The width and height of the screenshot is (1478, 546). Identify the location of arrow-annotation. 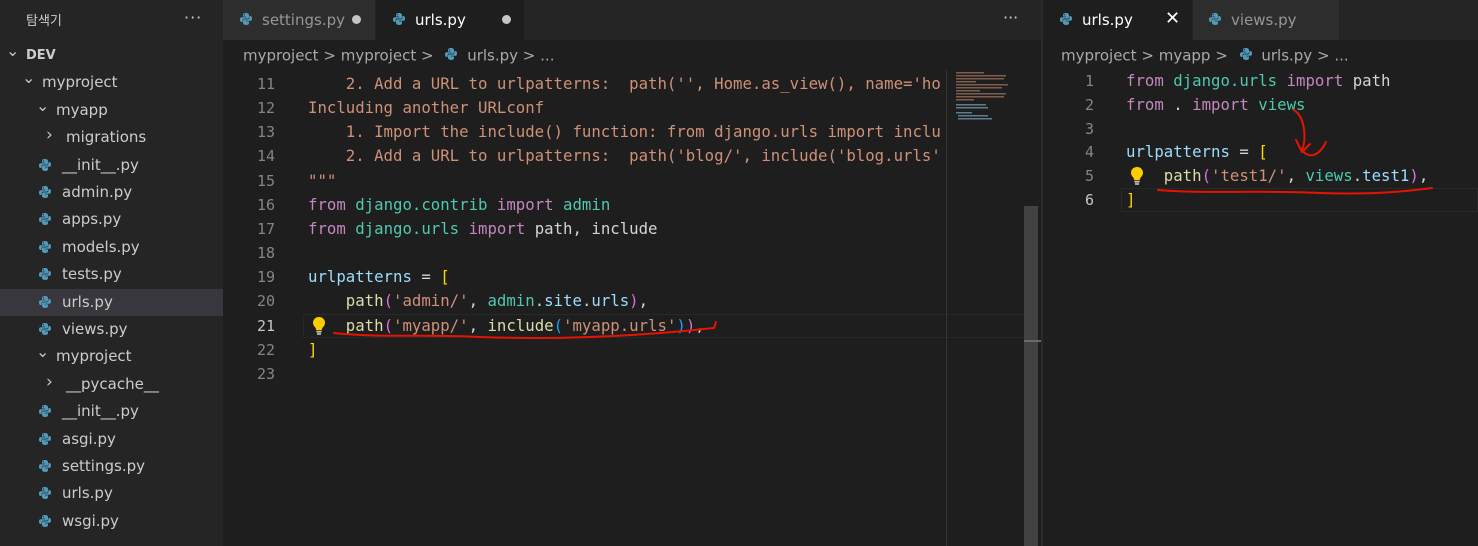
(1310, 133).